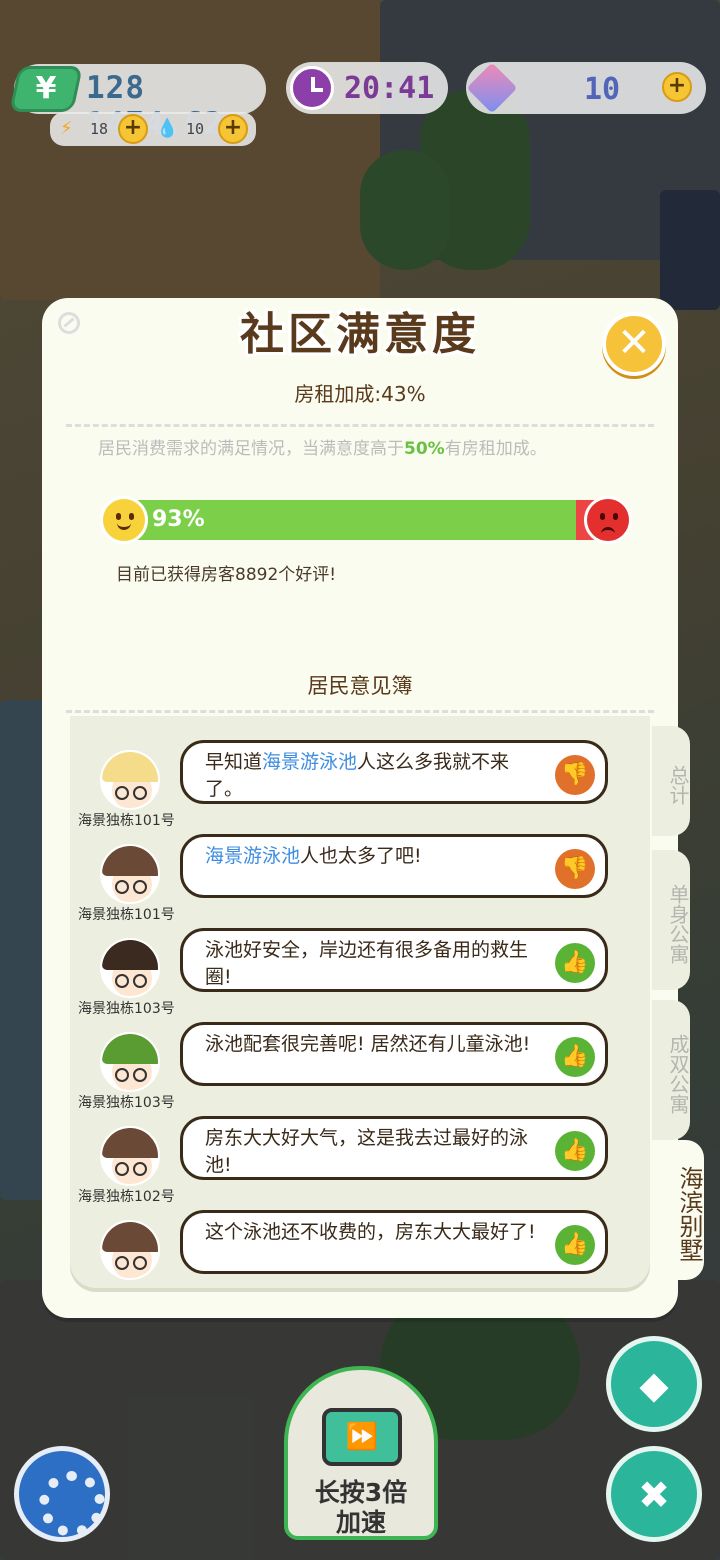 This screenshot has height=1560, width=720. I want to click on tab-couple-apartment: 成双公寓, so click(671, 1070).